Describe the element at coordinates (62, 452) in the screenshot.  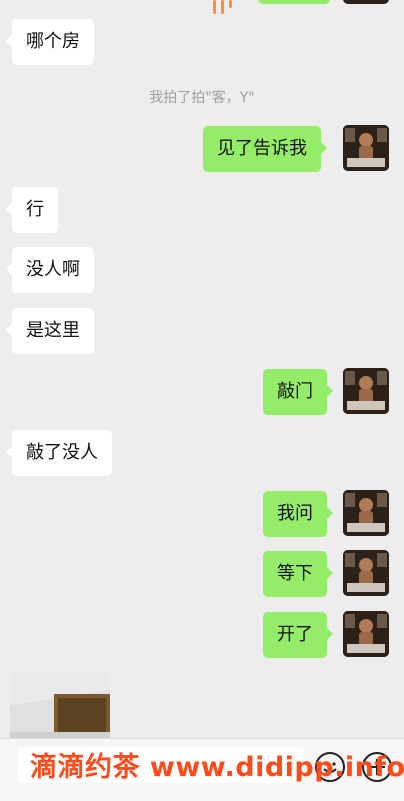
I see `message-text: 敲了没人` at that location.